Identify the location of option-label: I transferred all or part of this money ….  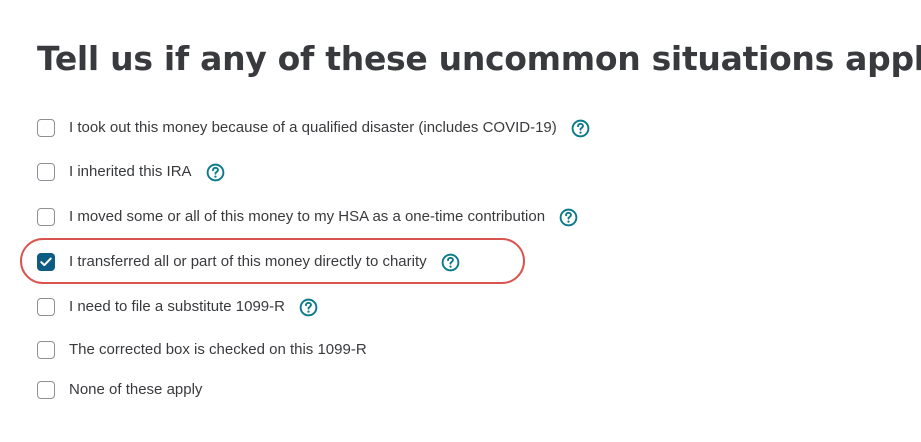
(248, 261).